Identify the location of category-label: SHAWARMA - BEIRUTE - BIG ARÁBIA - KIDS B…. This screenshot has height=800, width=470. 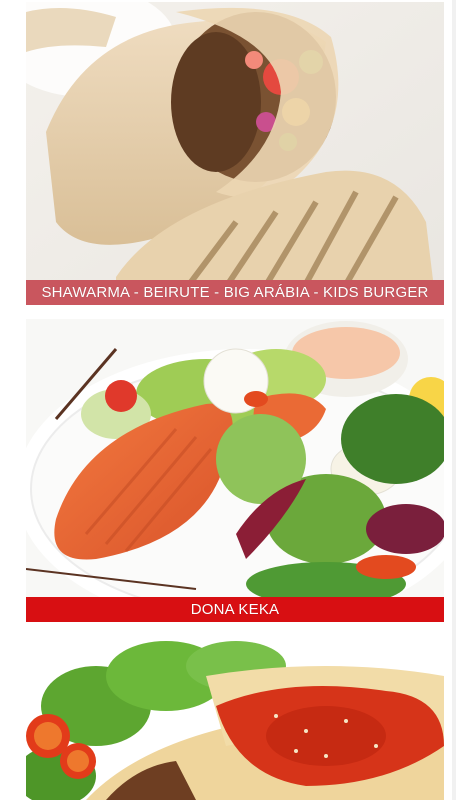
(235, 292).